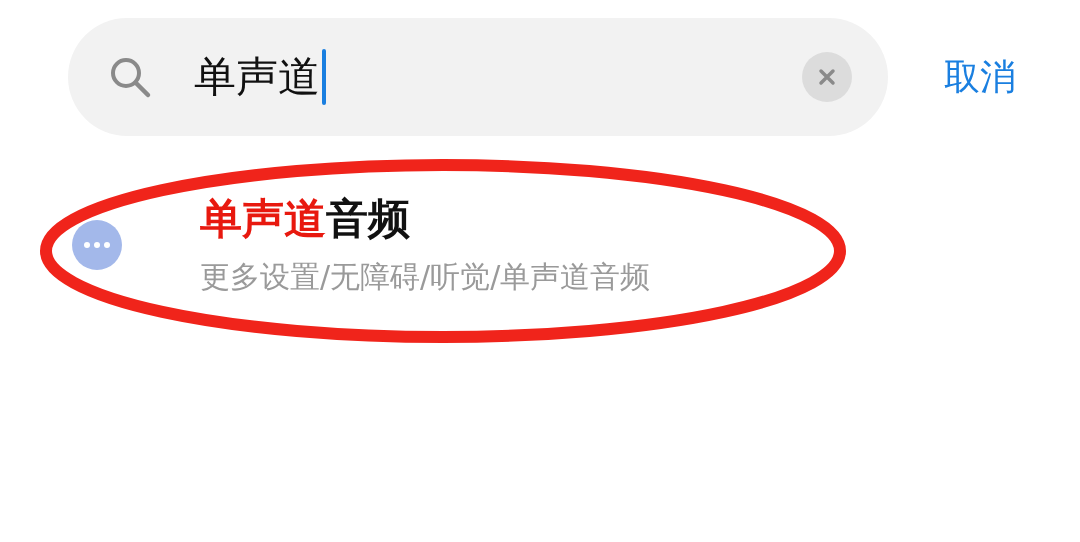 The width and height of the screenshot is (1080, 542). What do you see at coordinates (980, 77) in the screenshot?
I see `cancel-button: 取消` at bounding box center [980, 77].